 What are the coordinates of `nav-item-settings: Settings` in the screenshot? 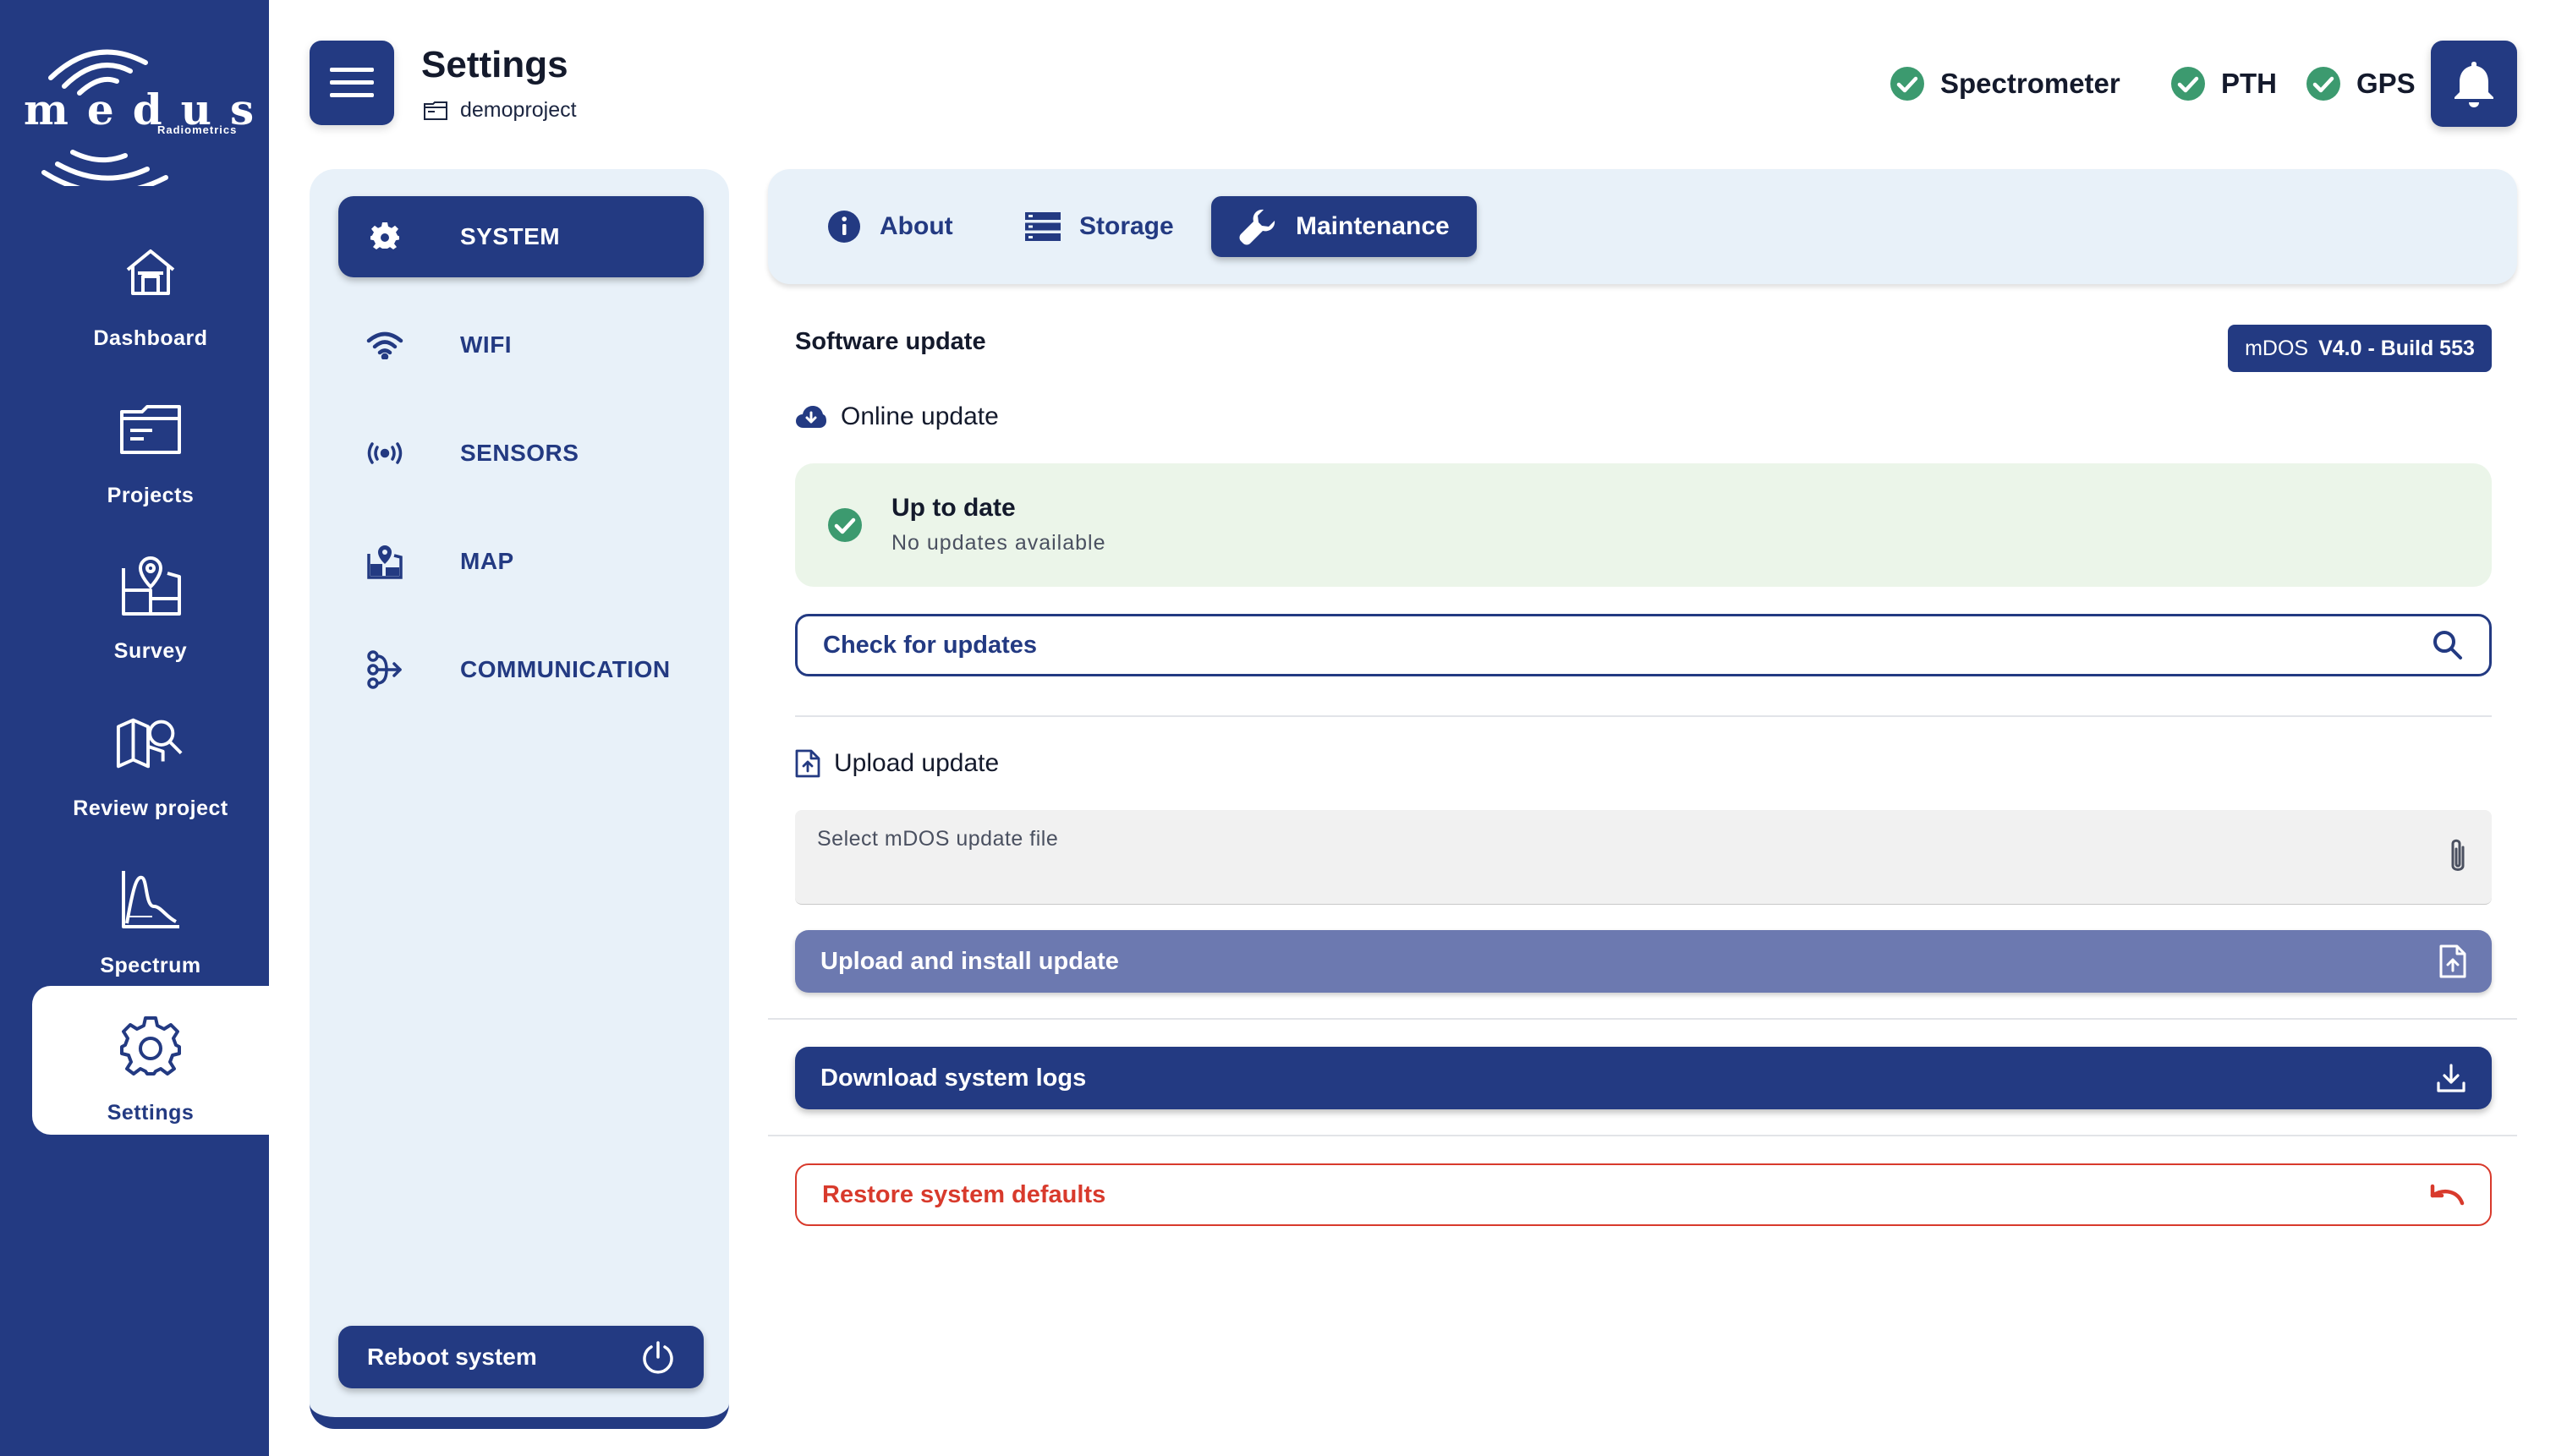 It's located at (150, 1061).